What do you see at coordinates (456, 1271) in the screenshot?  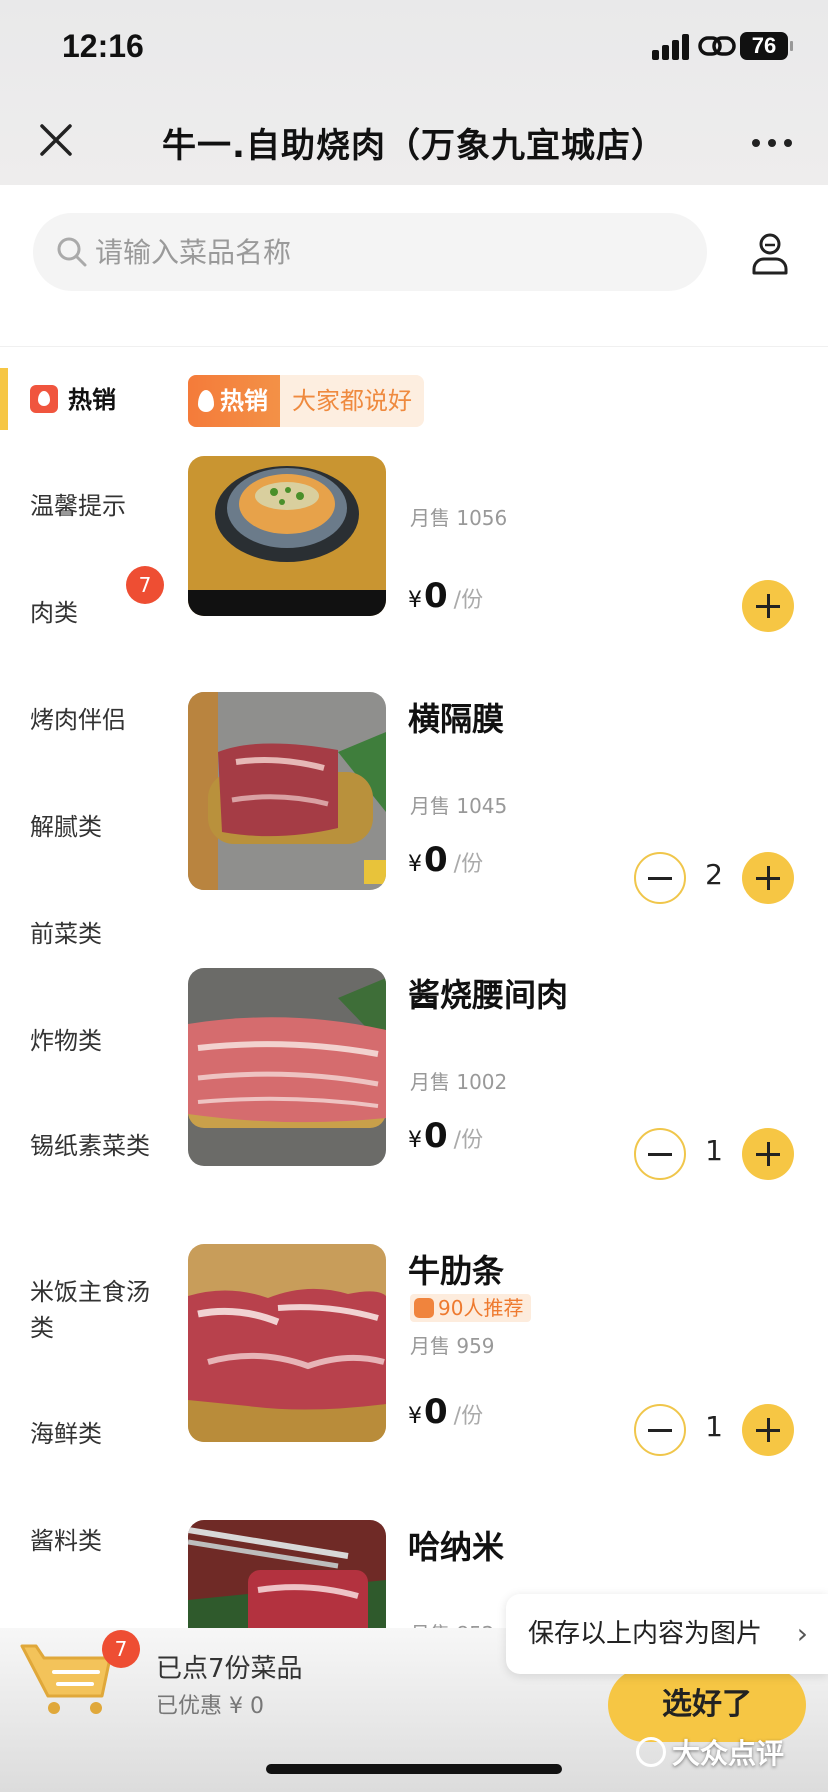 I see `dish-name: 牛肋条` at bounding box center [456, 1271].